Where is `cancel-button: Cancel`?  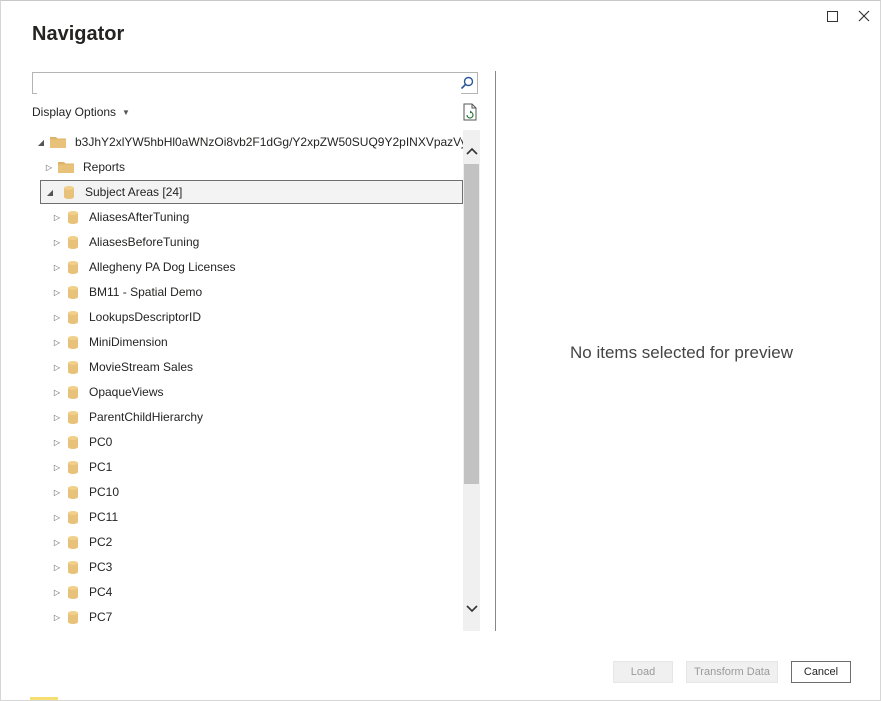
cancel-button: Cancel is located at coordinates (821, 672).